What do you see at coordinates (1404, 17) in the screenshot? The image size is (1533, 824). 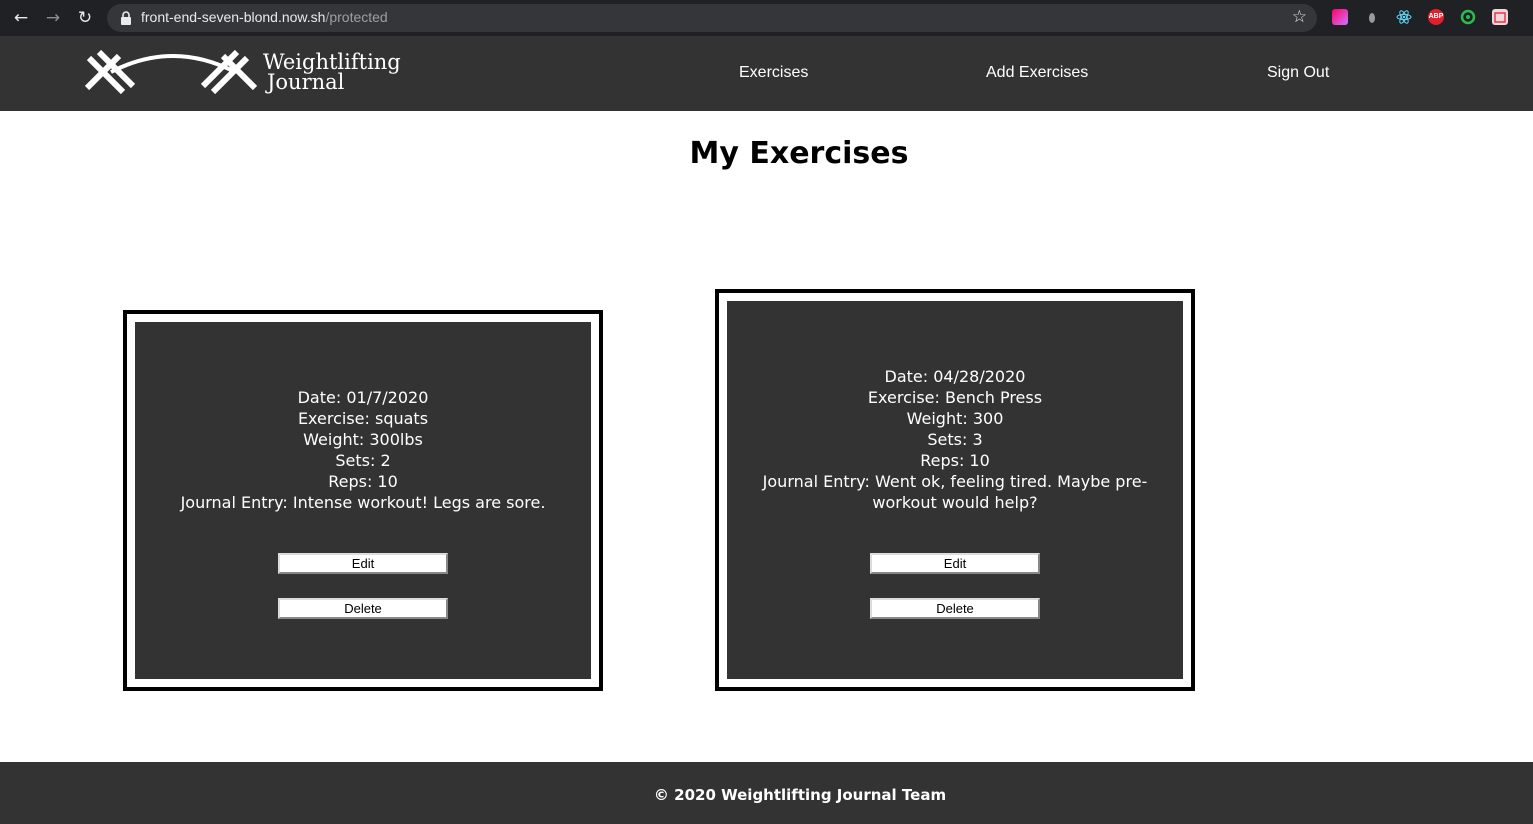 I see `react-devtools-icon` at bounding box center [1404, 17].